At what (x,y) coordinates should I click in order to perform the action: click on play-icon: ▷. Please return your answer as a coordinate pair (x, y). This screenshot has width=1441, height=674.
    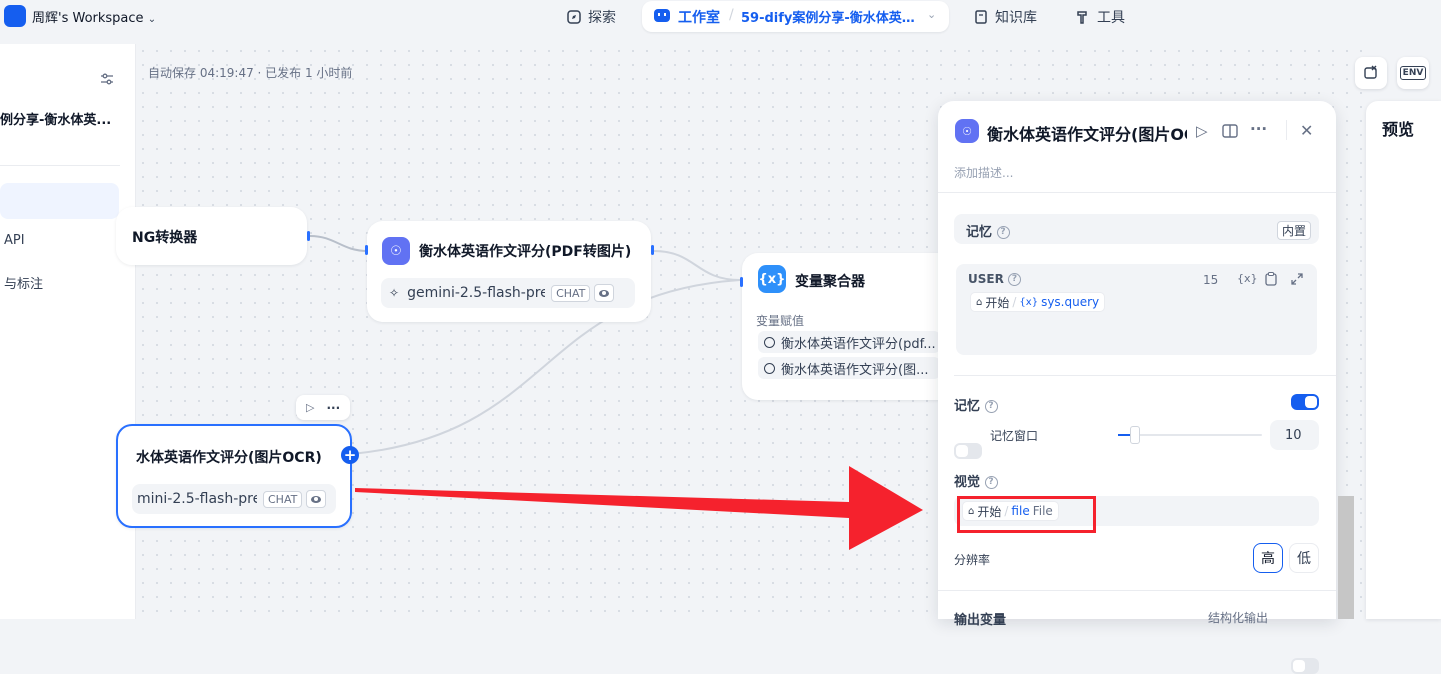
    Looking at the image, I should click on (310, 407).